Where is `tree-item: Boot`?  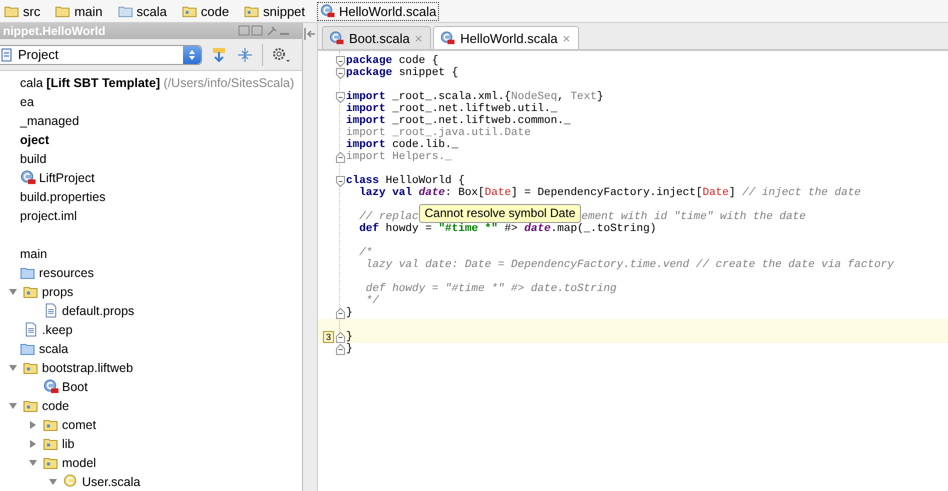
tree-item: Boot is located at coordinates (75, 387).